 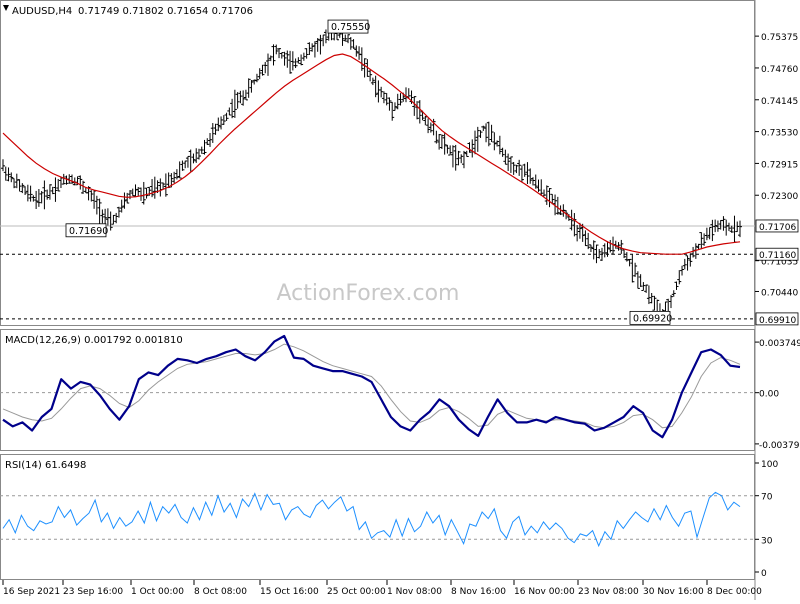 What do you see at coordinates (779, 344) in the screenshot?
I see `macd-tick-label: 0.003749` at bounding box center [779, 344].